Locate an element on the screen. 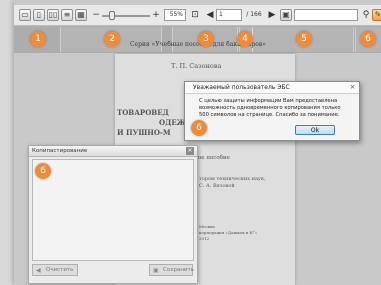 This screenshot has height=285, width=381. clear-icon: ◀ is located at coordinates (38, 270).